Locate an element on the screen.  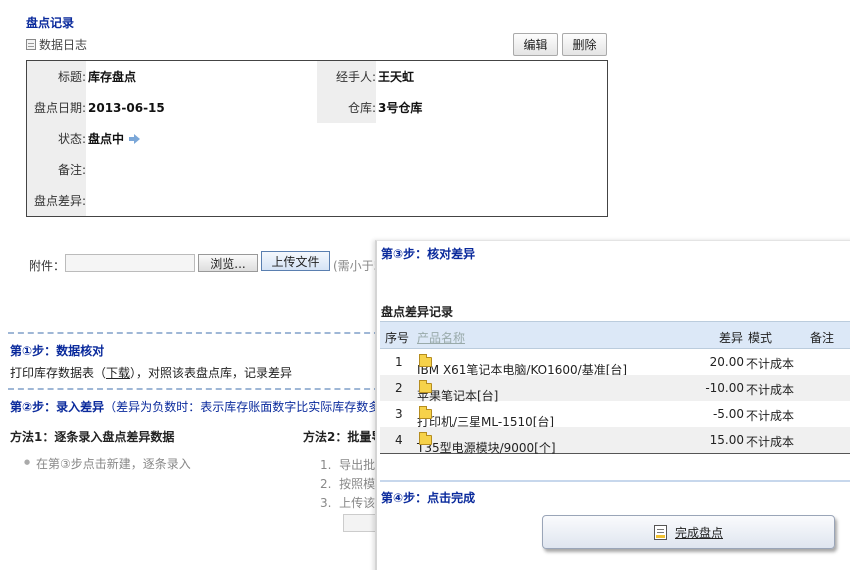
step1-description: 打印库存数据表（下载），对照该表盘点库，记录差异 is located at coordinates (151, 372).